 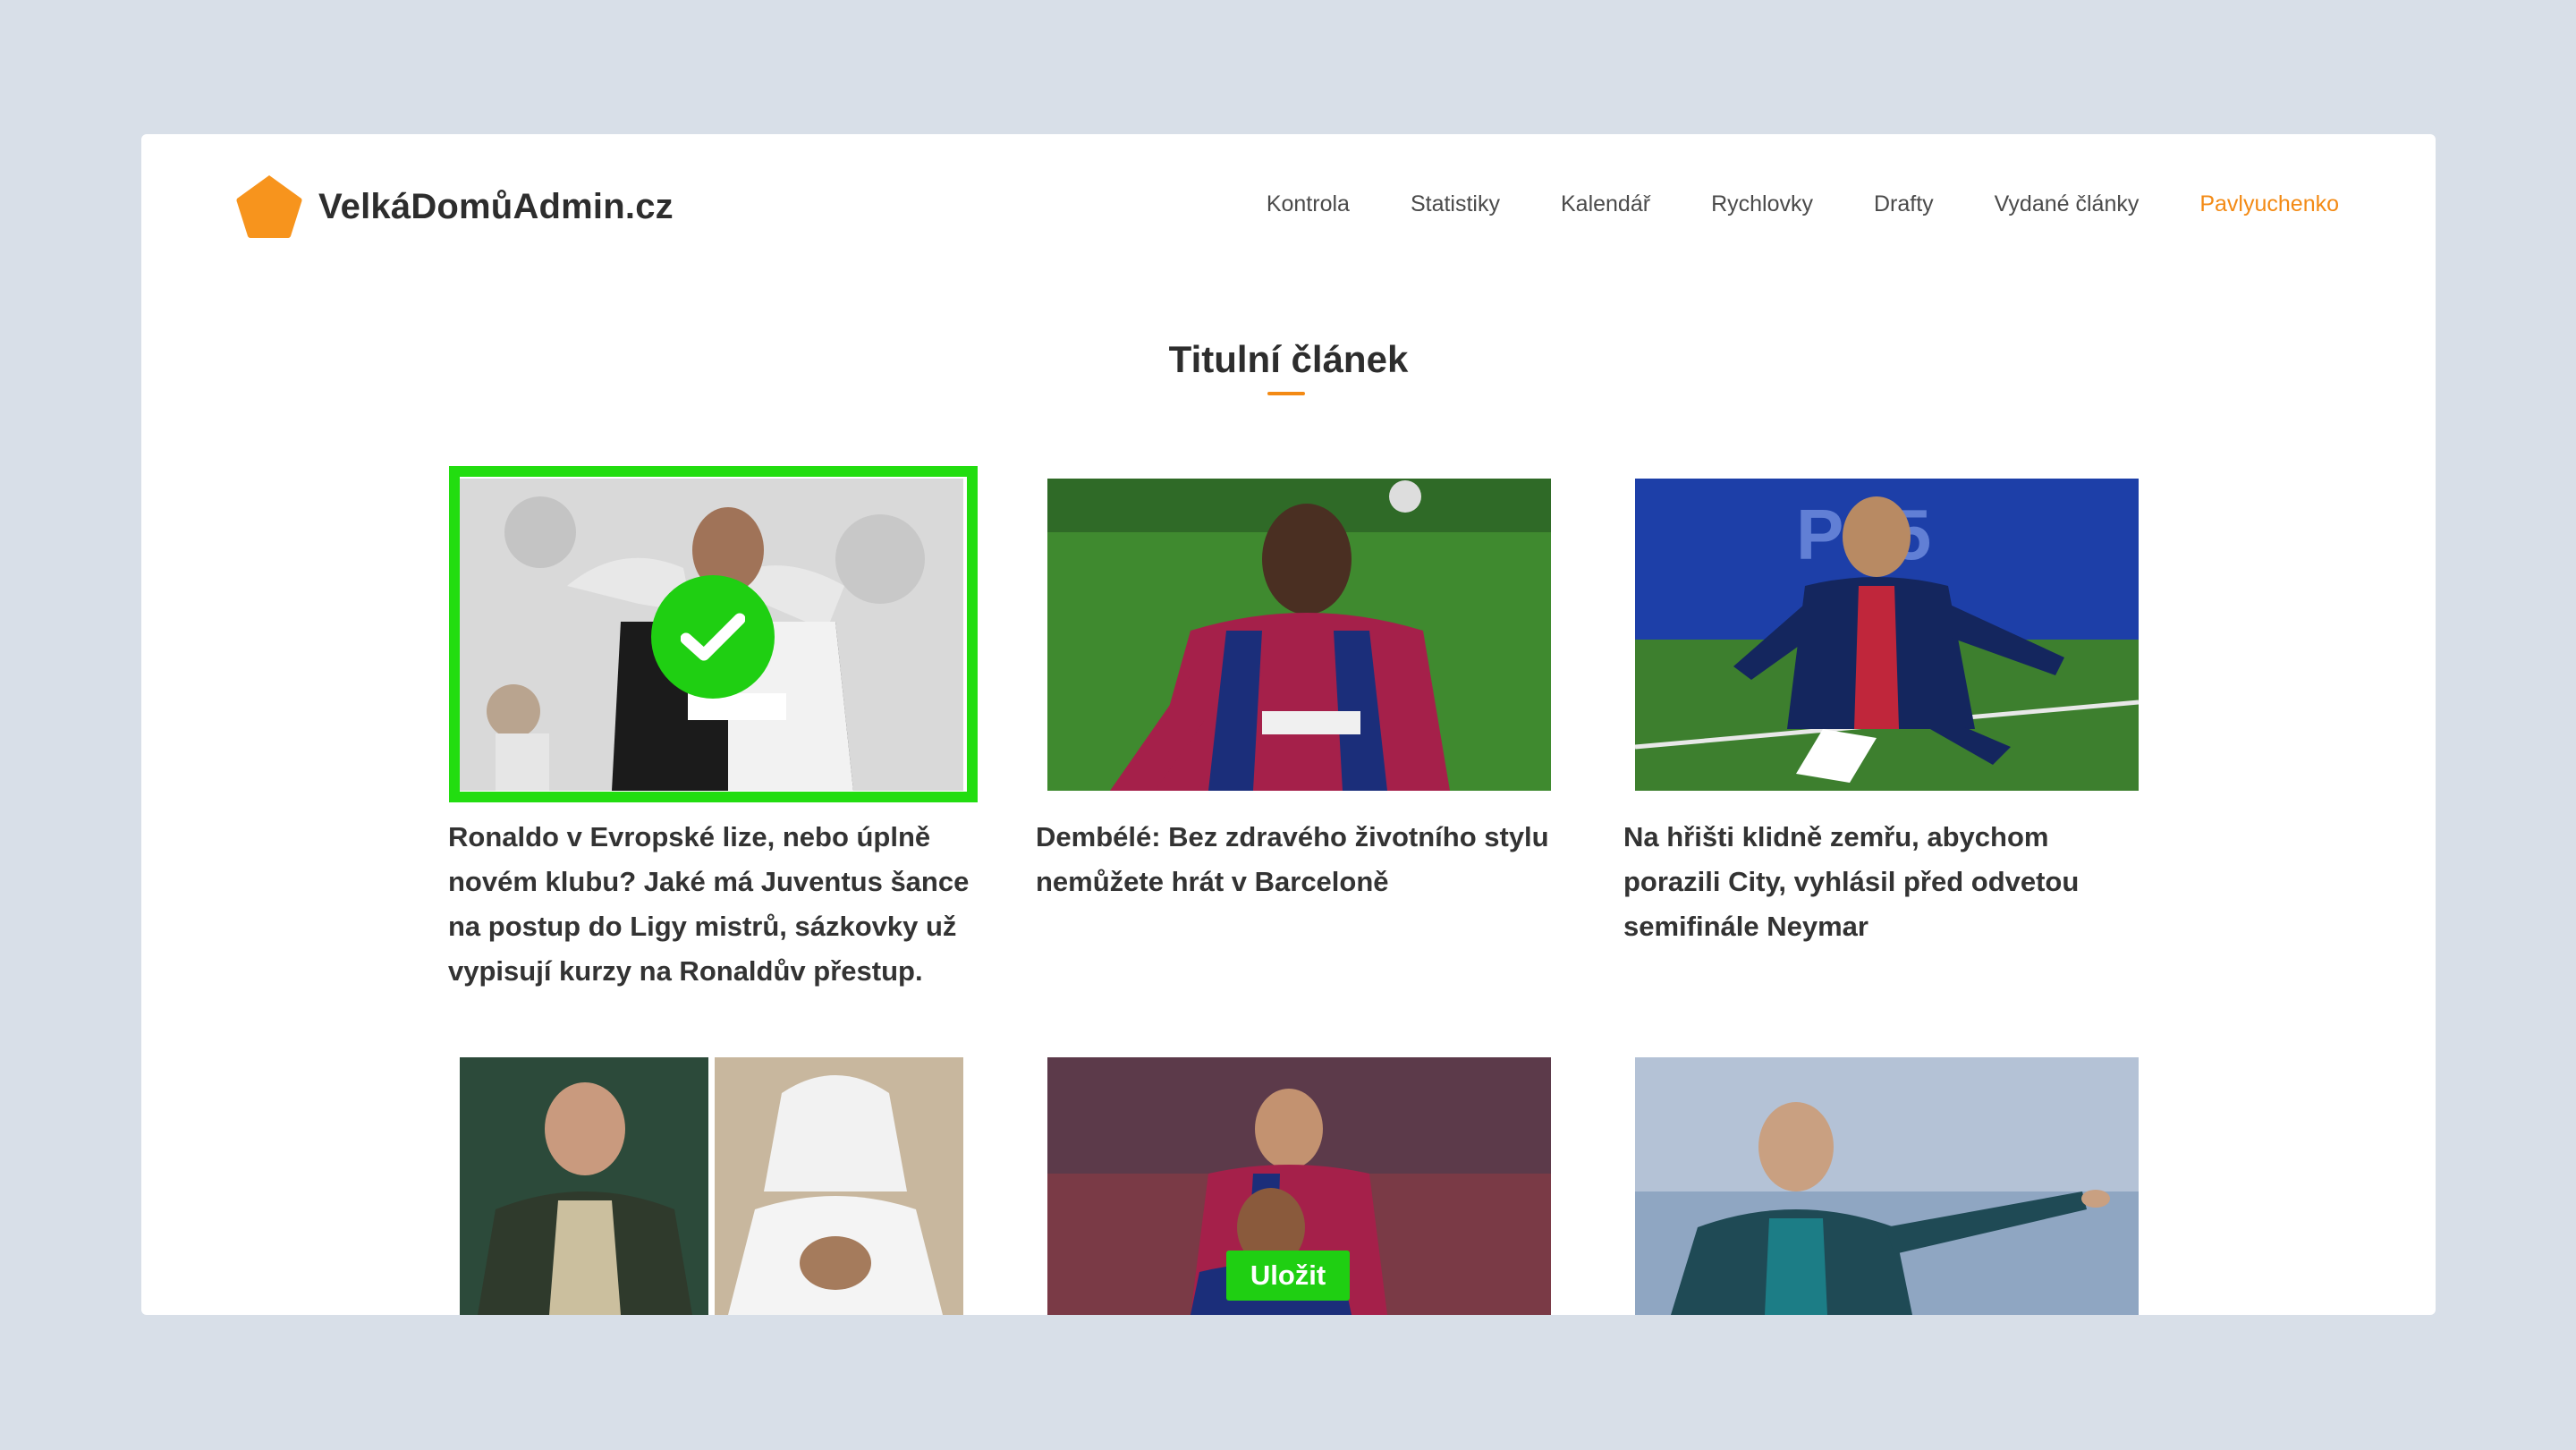 What do you see at coordinates (713, 637) in the screenshot?
I see `checkmark-icon` at bounding box center [713, 637].